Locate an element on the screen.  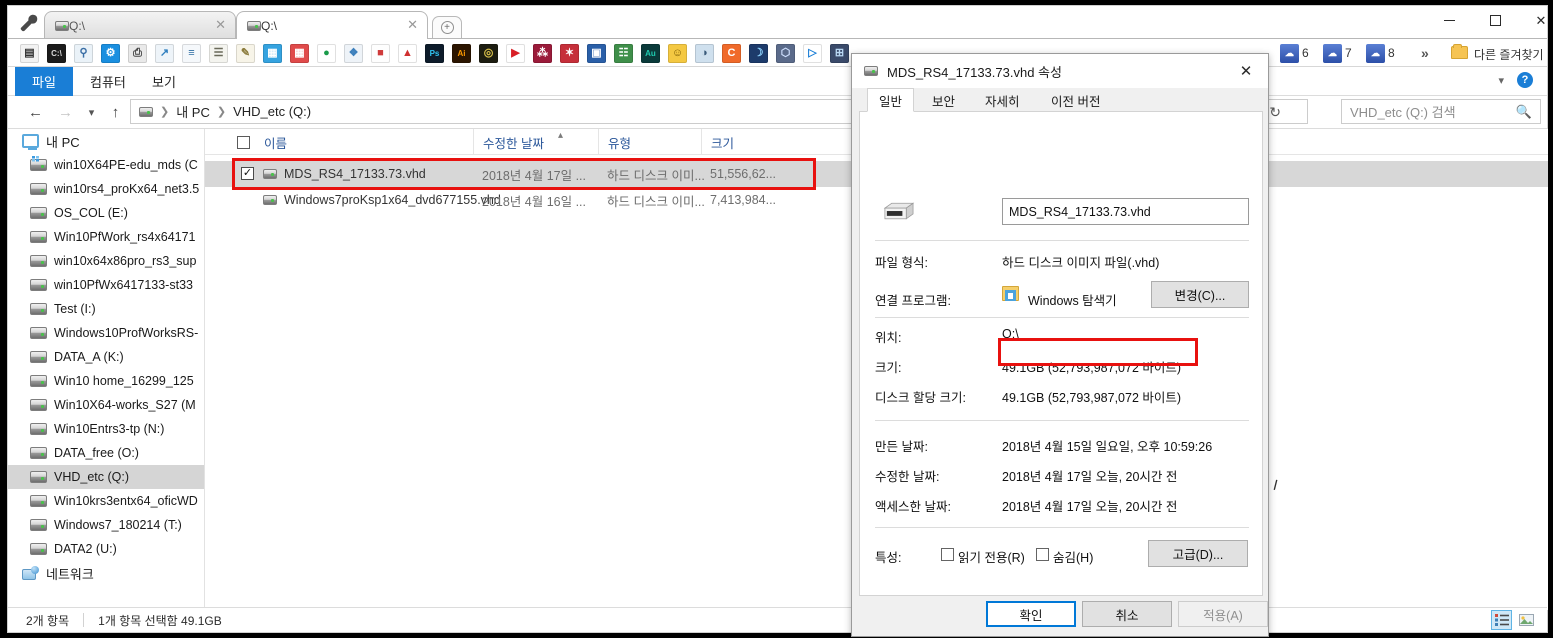
moon-icon: ☽ is located at coordinates (758, 53).